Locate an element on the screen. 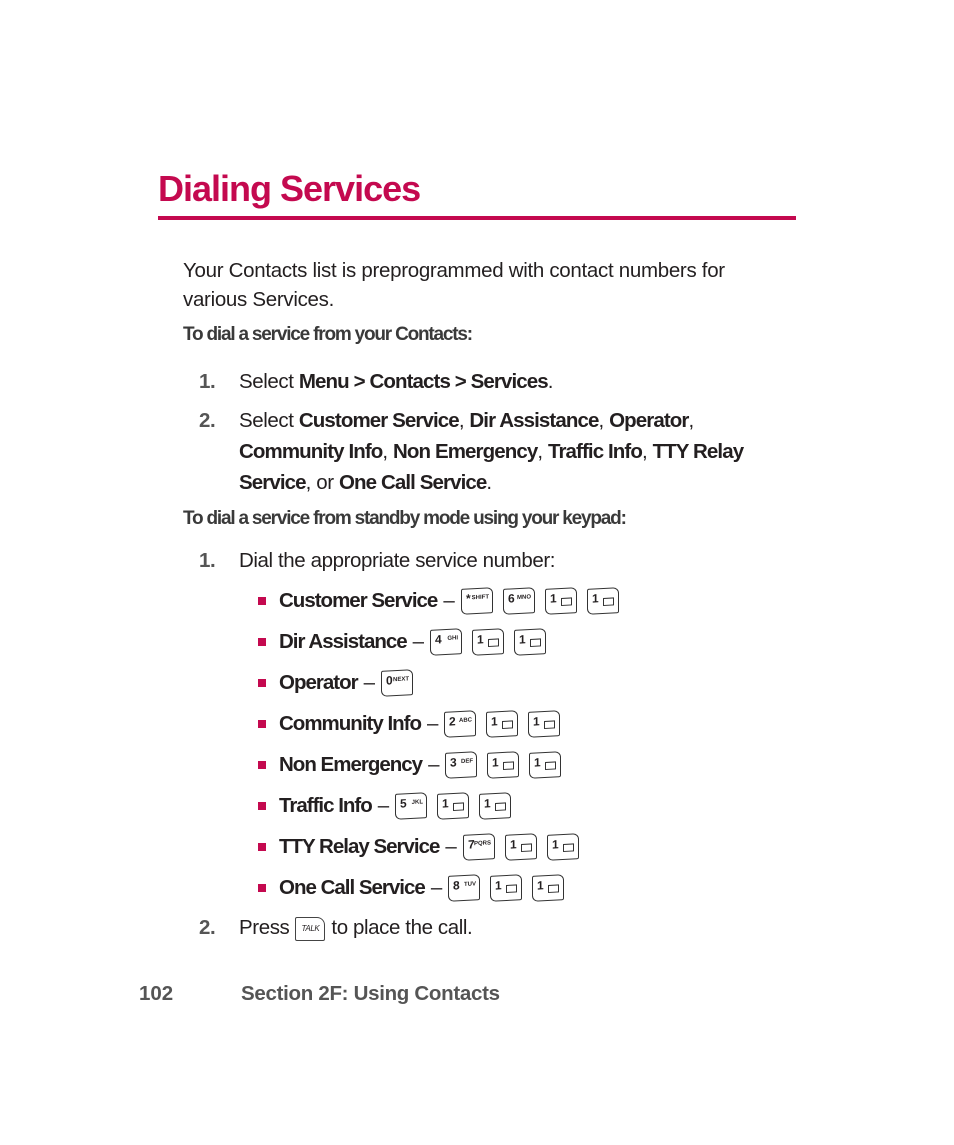  step-text: Select Menu > Contacts > Services. is located at coordinates (396, 381).